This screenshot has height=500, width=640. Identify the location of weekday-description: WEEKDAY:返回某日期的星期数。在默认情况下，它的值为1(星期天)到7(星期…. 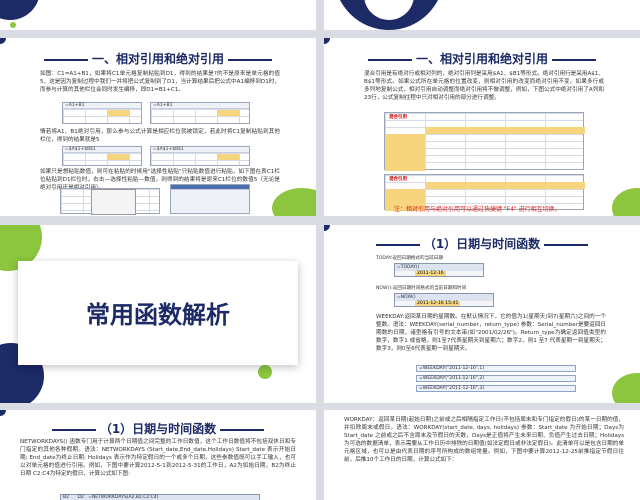
(491, 333).